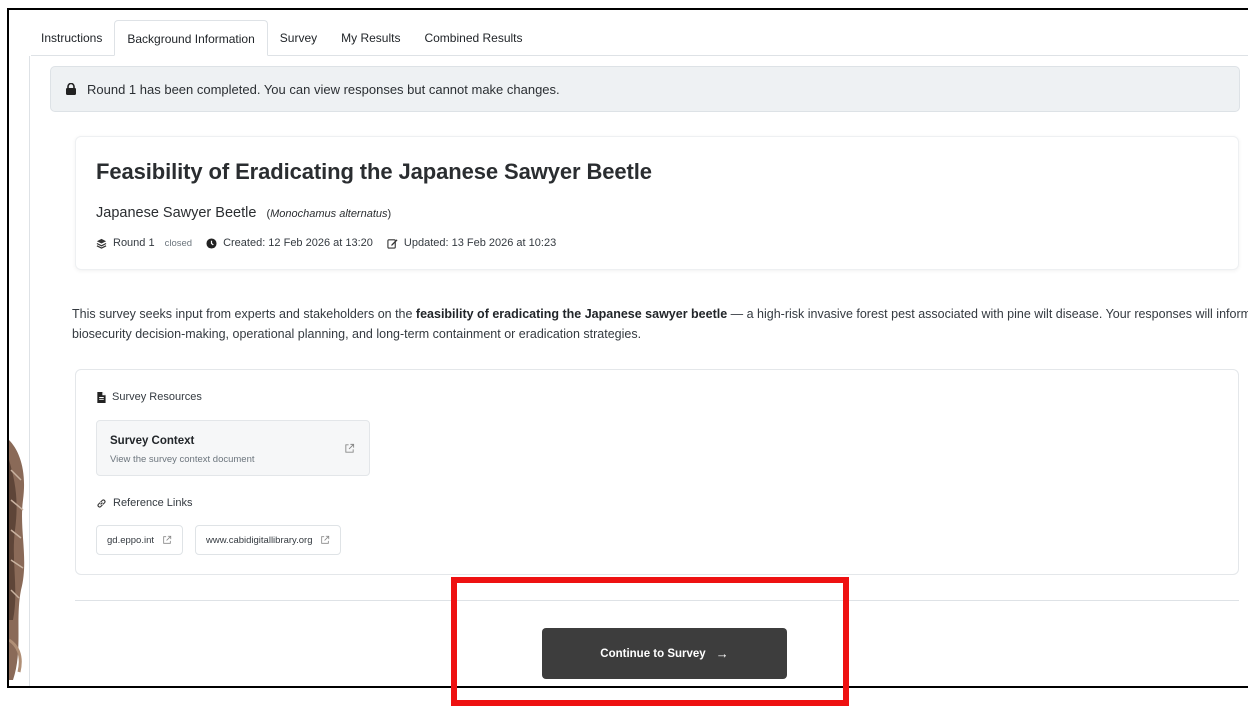  I want to click on tab-background-information: Background Information, so click(191, 38).